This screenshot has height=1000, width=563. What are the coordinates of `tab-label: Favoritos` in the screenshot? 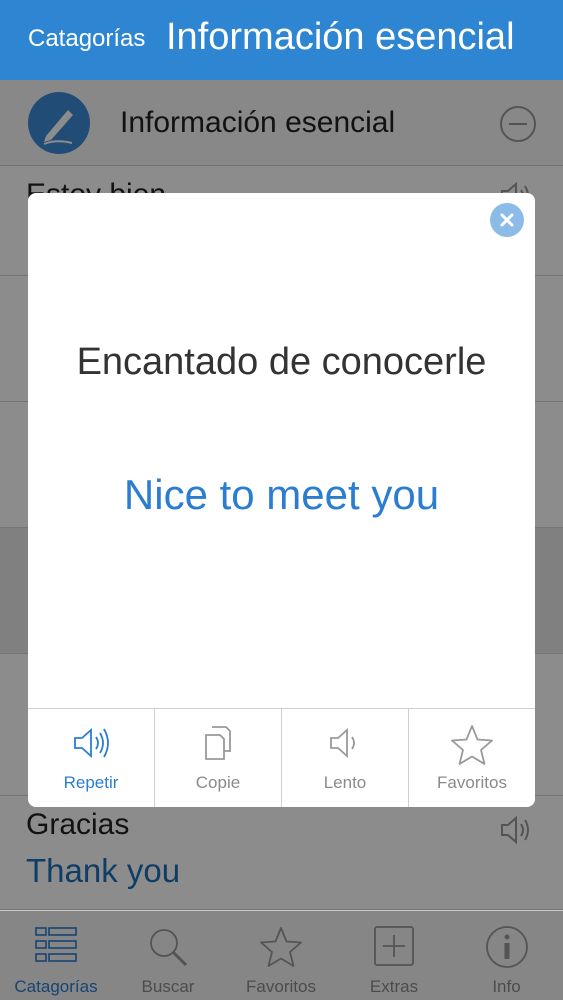 It's located at (281, 986).